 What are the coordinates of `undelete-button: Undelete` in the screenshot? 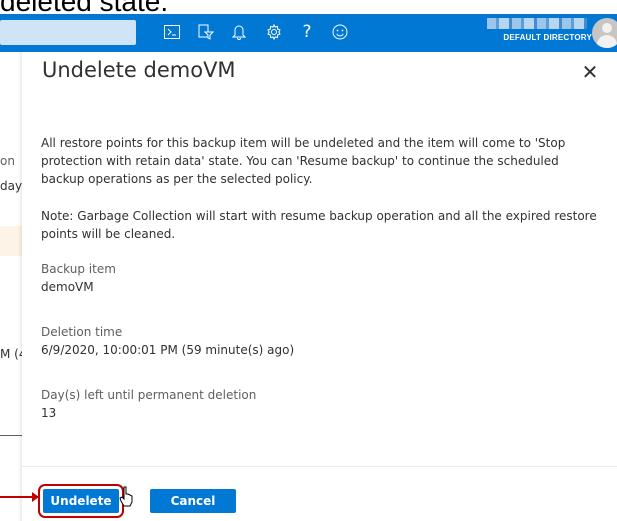 It's located at (81, 501).